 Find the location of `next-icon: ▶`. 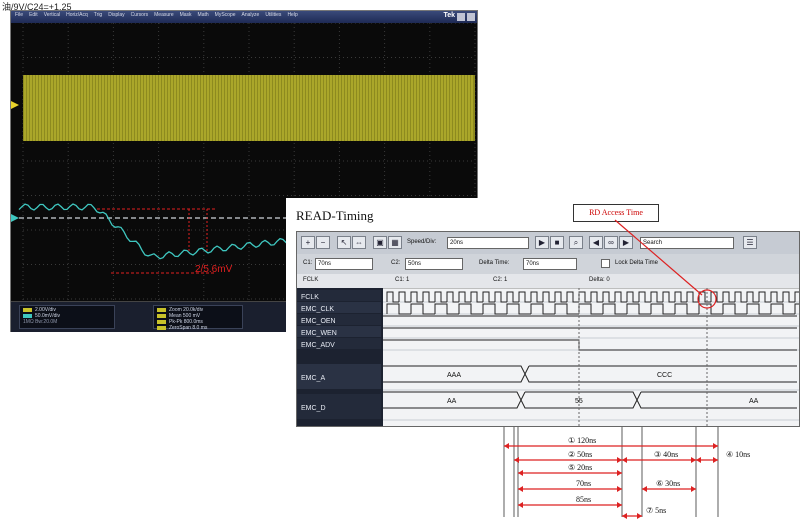

next-icon: ▶ is located at coordinates (626, 242).